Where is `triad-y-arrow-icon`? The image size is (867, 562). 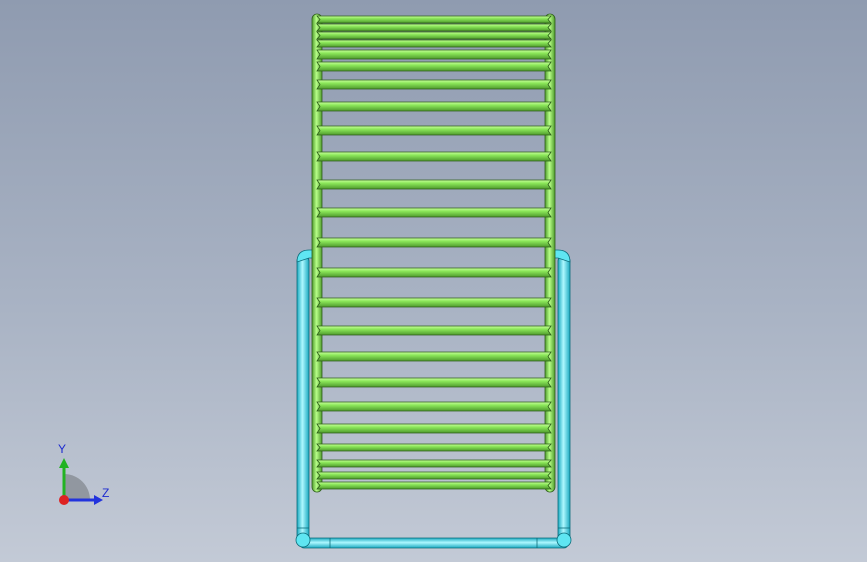 triad-y-arrow-icon is located at coordinates (64, 463).